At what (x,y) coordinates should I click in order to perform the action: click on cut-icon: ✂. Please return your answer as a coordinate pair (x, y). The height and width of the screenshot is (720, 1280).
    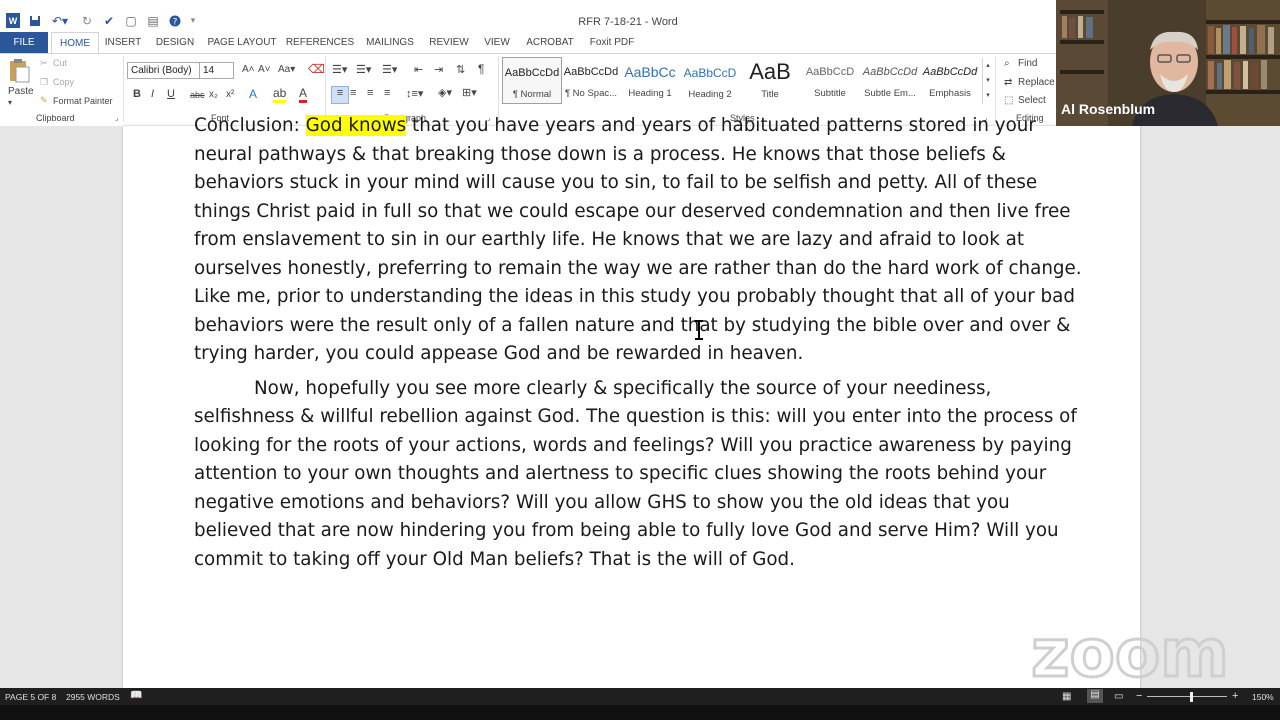
    Looking at the image, I should click on (44, 63).